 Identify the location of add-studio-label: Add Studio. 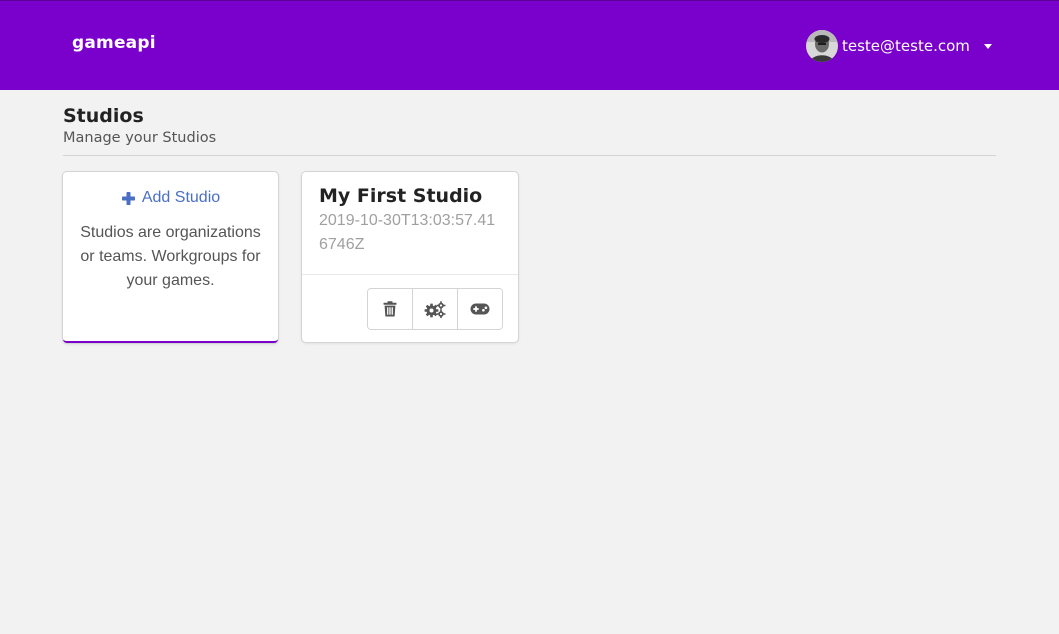
(181, 197).